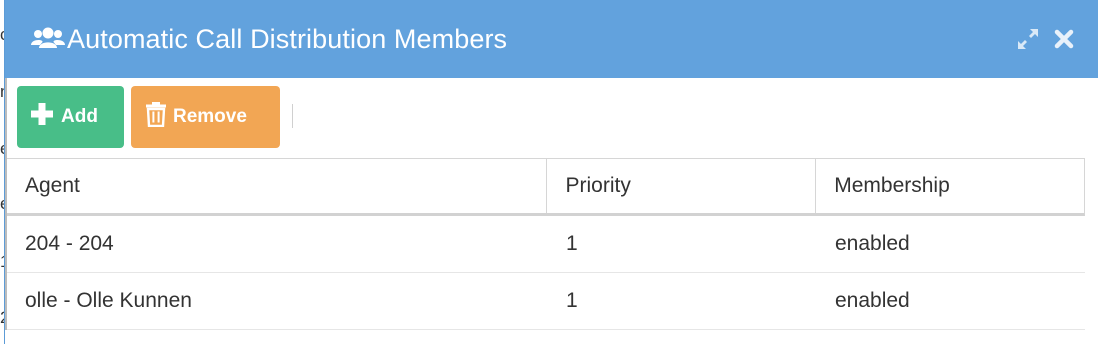  What do you see at coordinates (48, 39) in the screenshot?
I see `users-icon` at bounding box center [48, 39].